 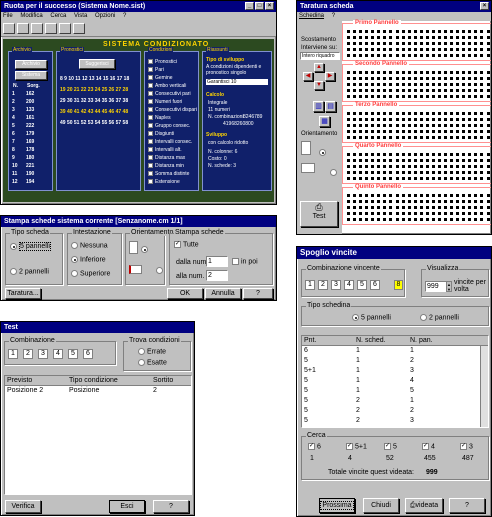 What do you see at coordinates (31, 182) in the screenshot?
I see `list-item: 12 194` at bounding box center [31, 182].